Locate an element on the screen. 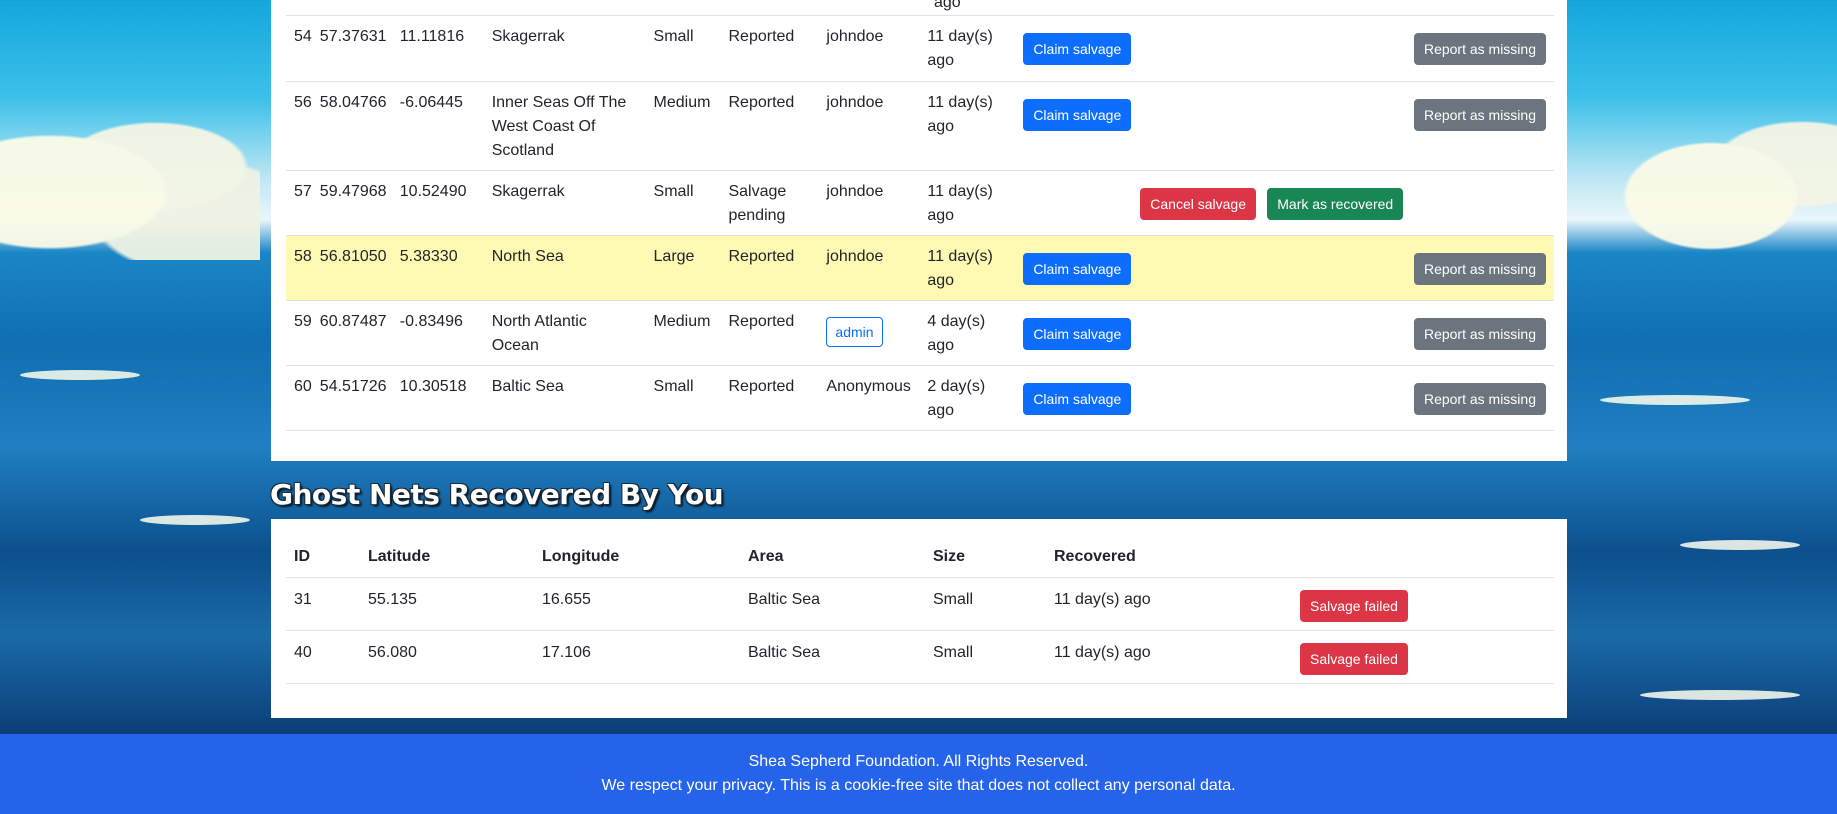  column-header-latitude: Latitude is located at coordinates (447, 548).